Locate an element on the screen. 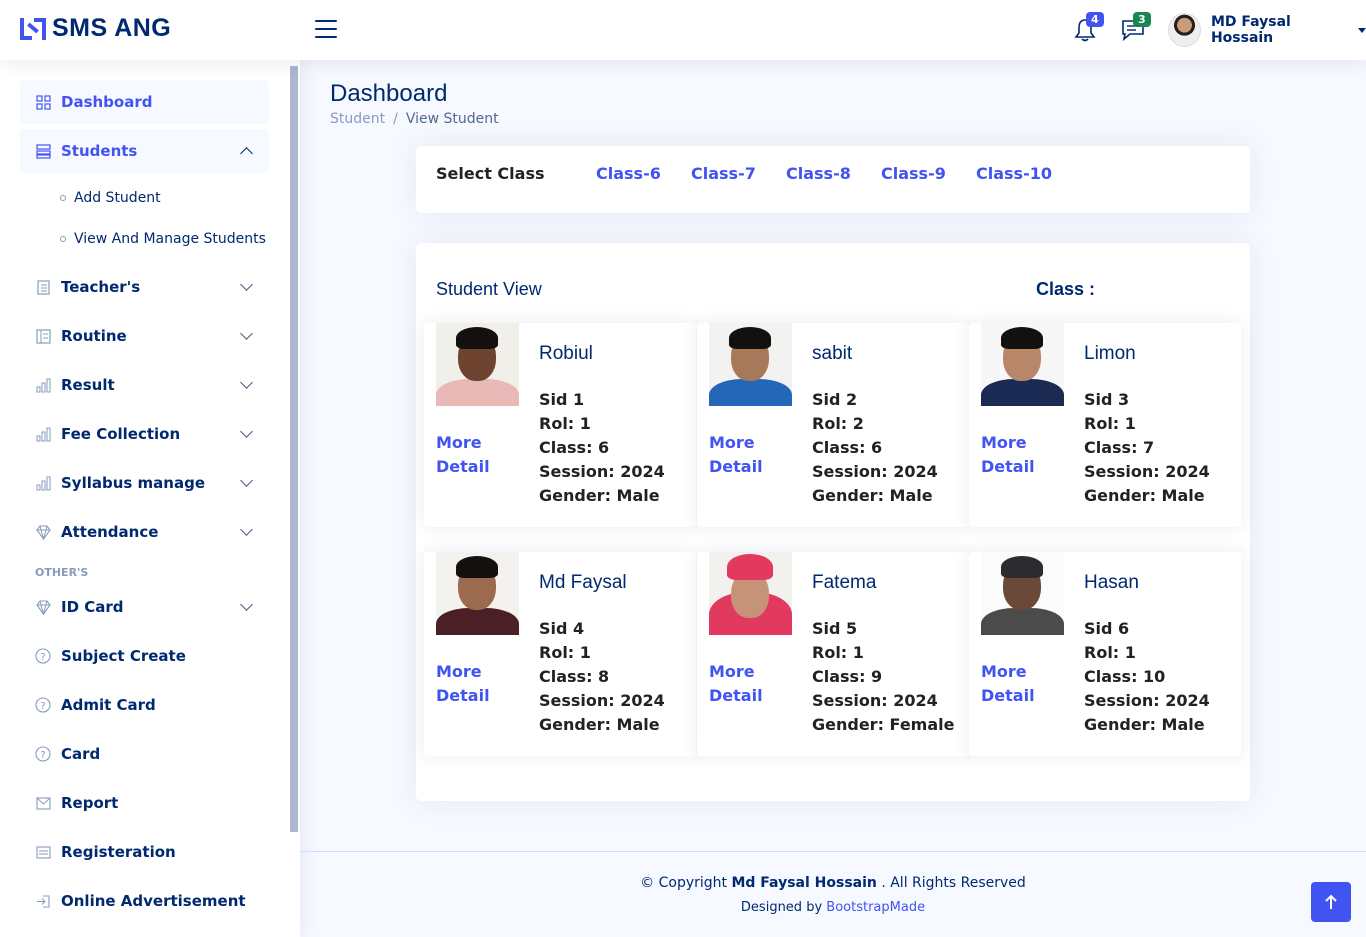 This screenshot has height=937, width=1366. student-sid: Sid 2 is located at coordinates (835, 399).